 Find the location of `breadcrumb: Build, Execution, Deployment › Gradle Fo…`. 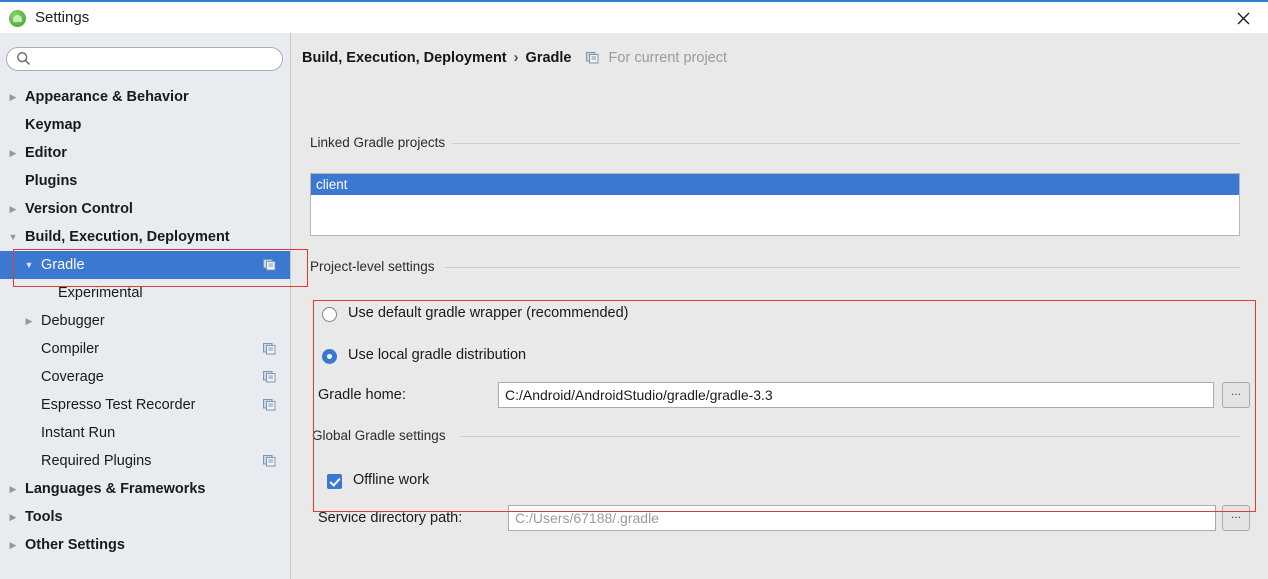

breadcrumb: Build, Execution, Deployment › Gradle Fo… is located at coordinates (514, 58).